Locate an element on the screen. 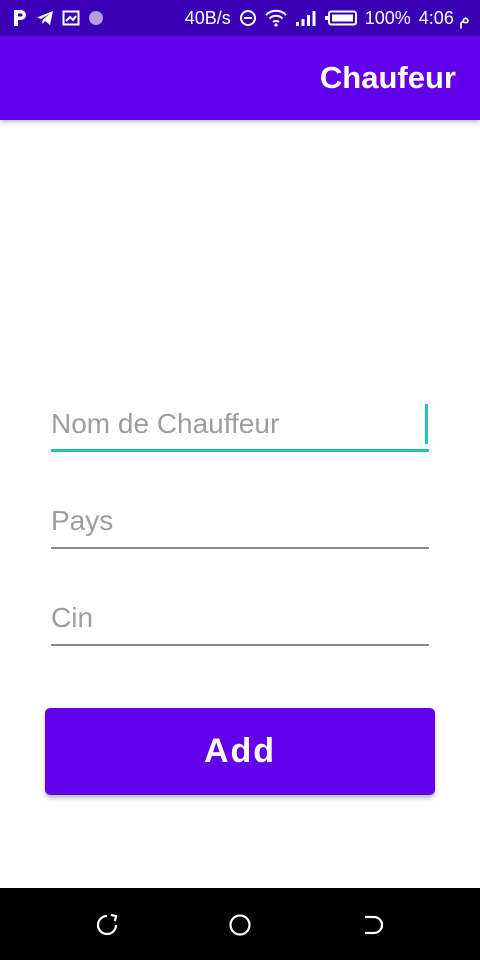 The image size is (480, 960). battery-percentage: 100% is located at coordinates (387, 18).